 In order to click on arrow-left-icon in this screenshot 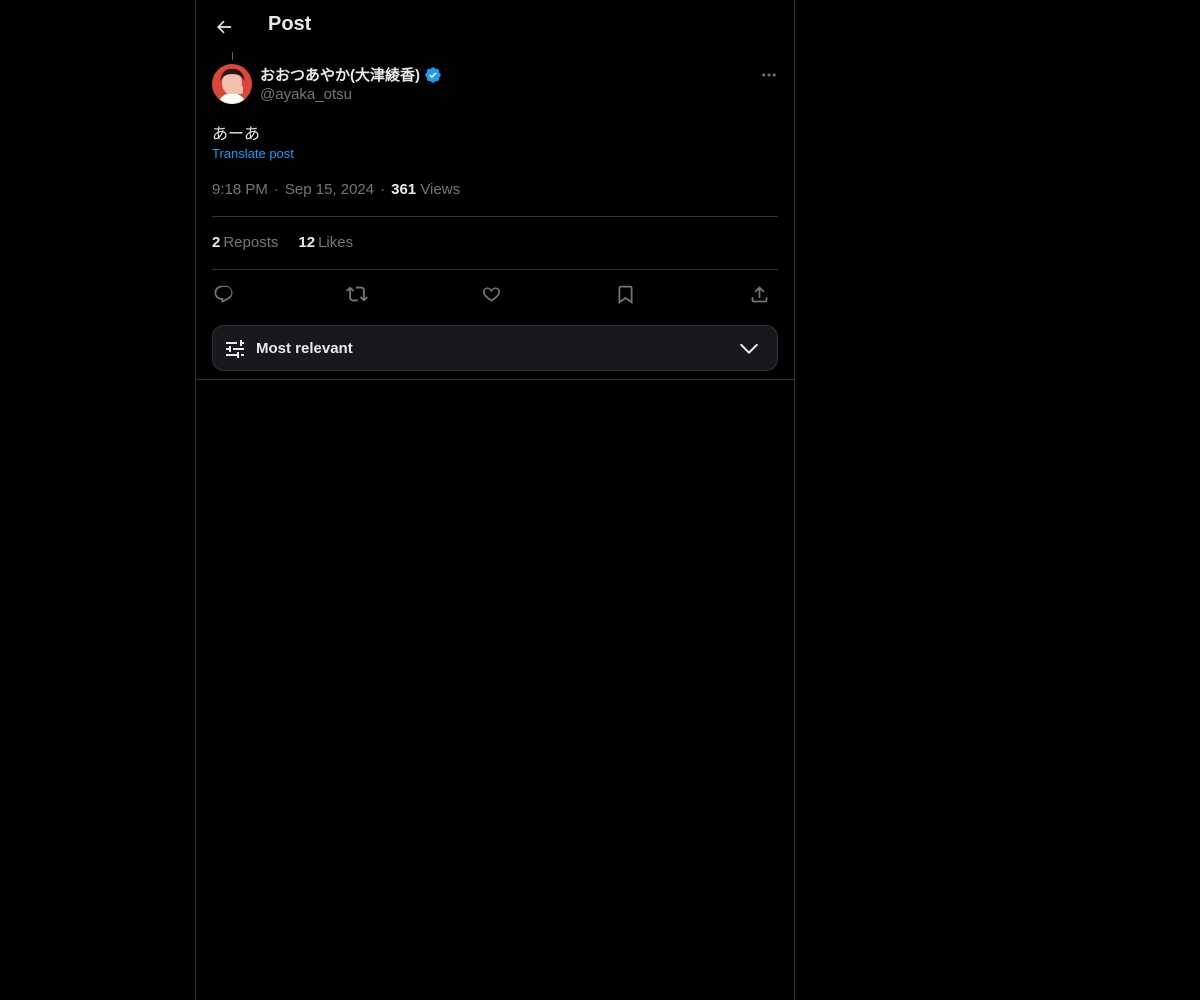, I will do `click(224, 27)`.